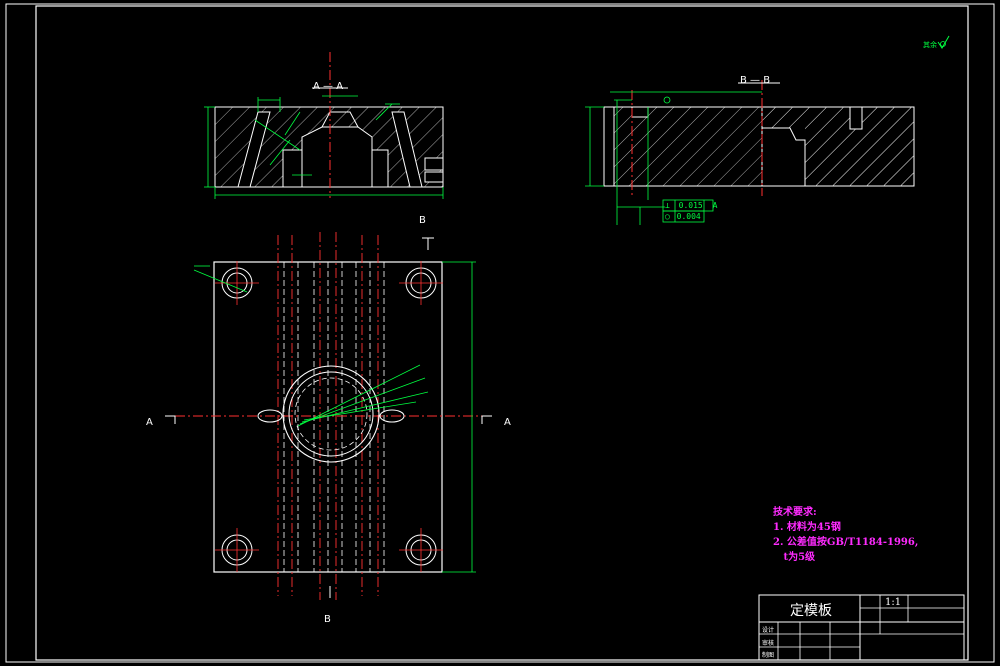  Describe the element at coordinates (811, 611) in the screenshot. I see `part-name: 定模板` at that location.